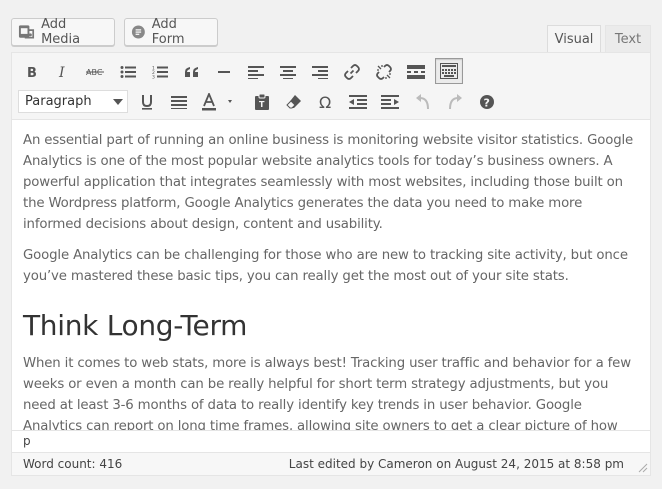  What do you see at coordinates (128, 72) in the screenshot?
I see `bulleted-list-icon` at bounding box center [128, 72].